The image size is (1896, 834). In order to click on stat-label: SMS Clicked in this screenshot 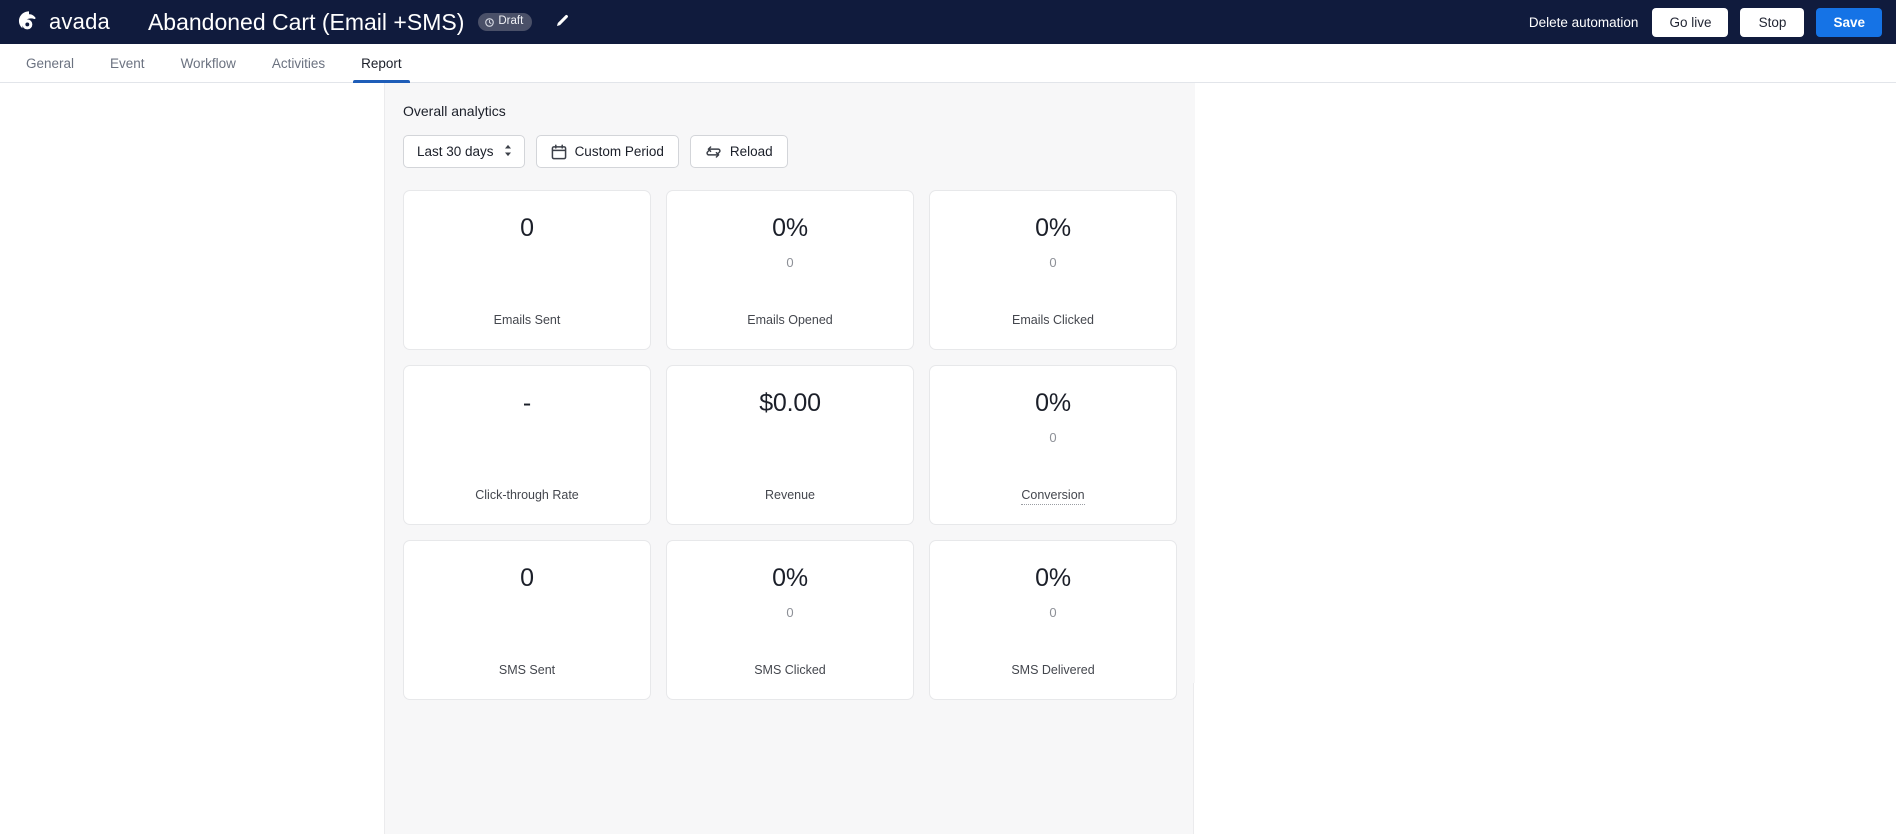, I will do `click(790, 670)`.